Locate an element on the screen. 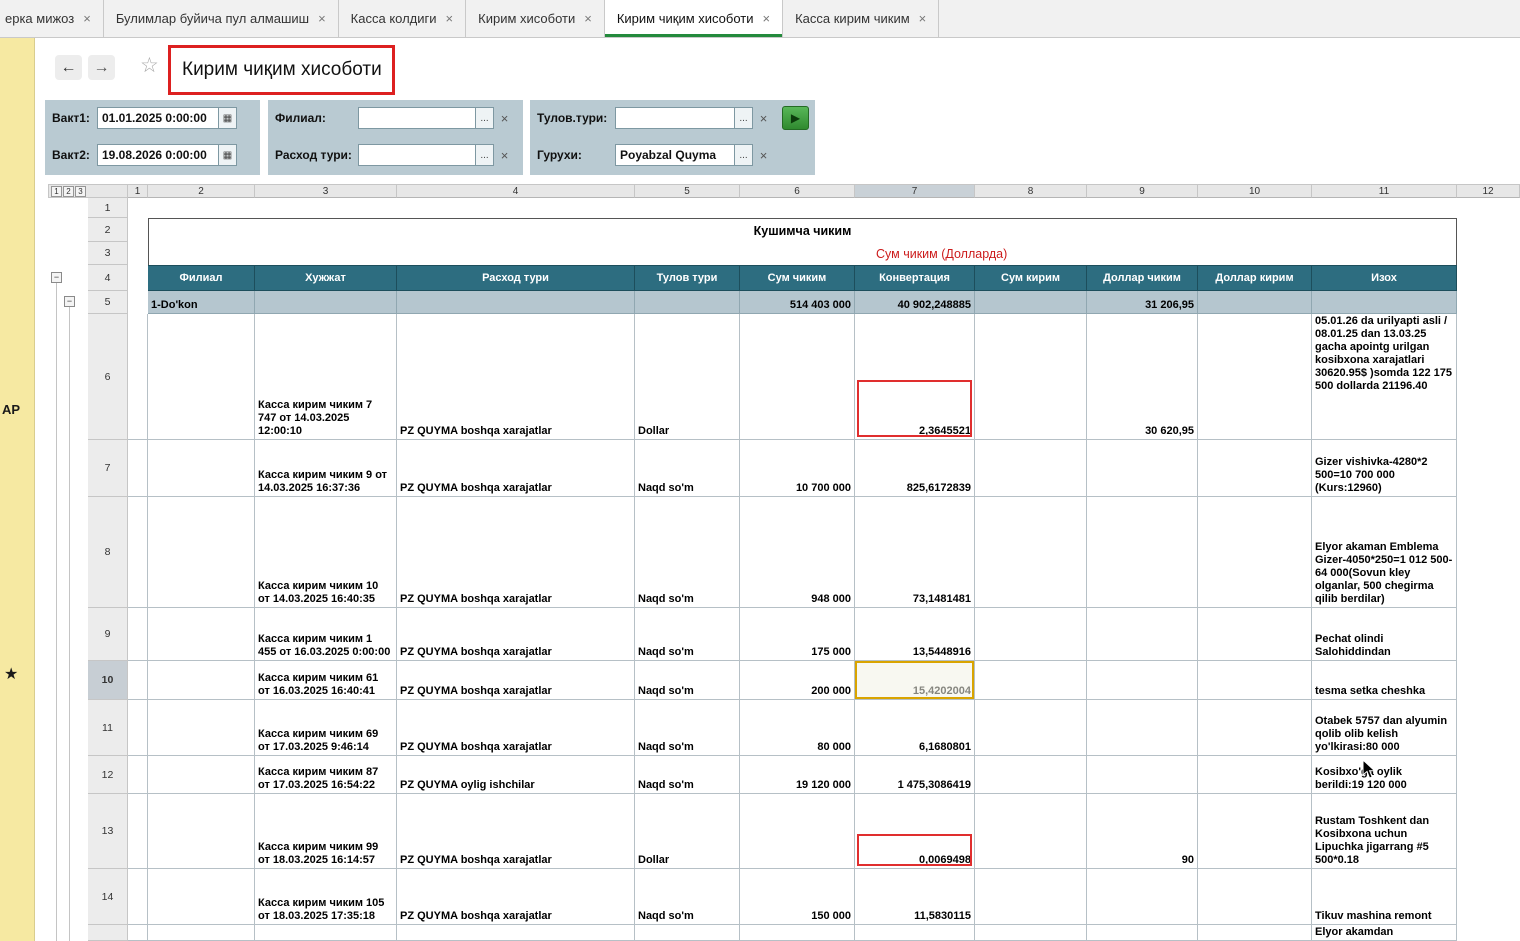 This screenshot has width=1520, height=941. vakt1-input: 01.01.2025 0:00:00 is located at coordinates (158, 118).